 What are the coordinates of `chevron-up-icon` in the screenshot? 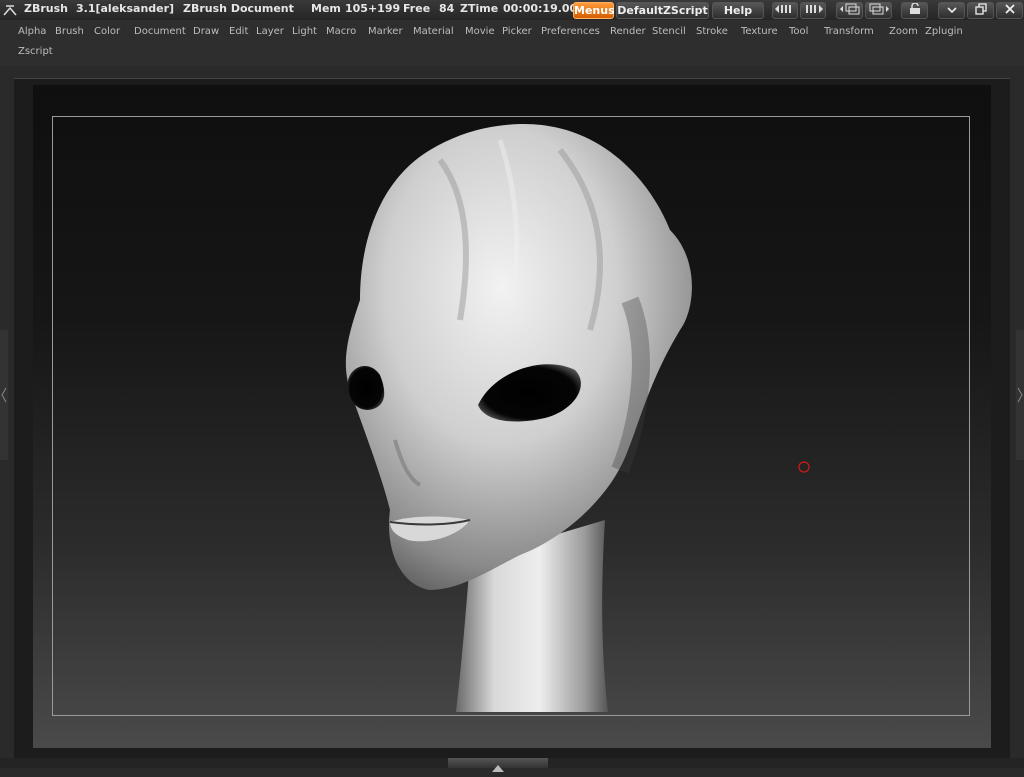 It's located at (498, 768).